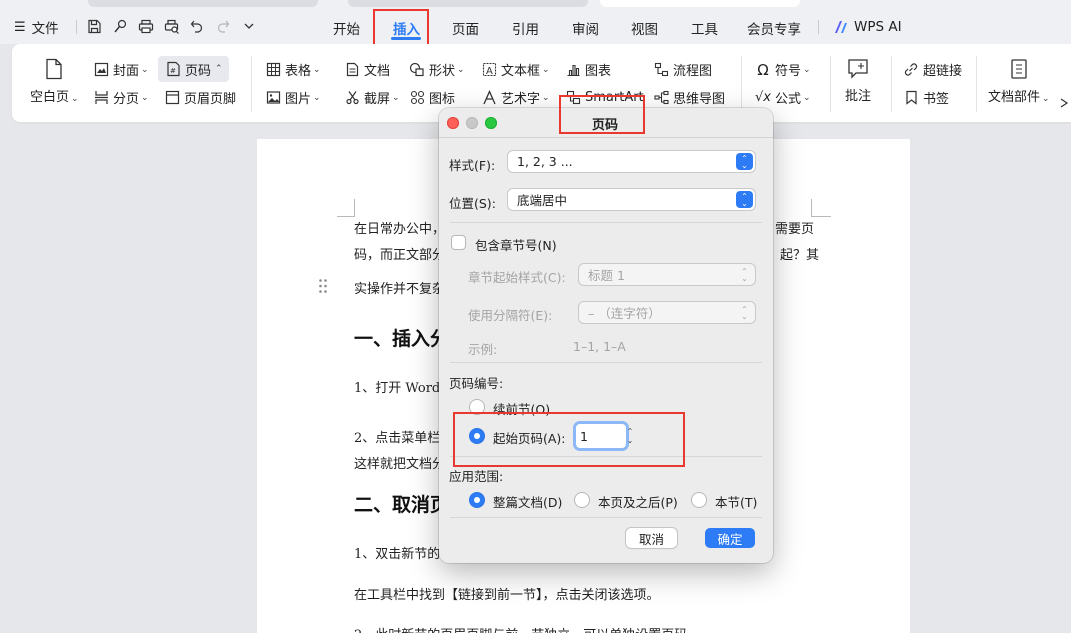 Image resolution: width=1071 pixels, height=633 pixels. I want to click on print-icon, so click(146, 26).